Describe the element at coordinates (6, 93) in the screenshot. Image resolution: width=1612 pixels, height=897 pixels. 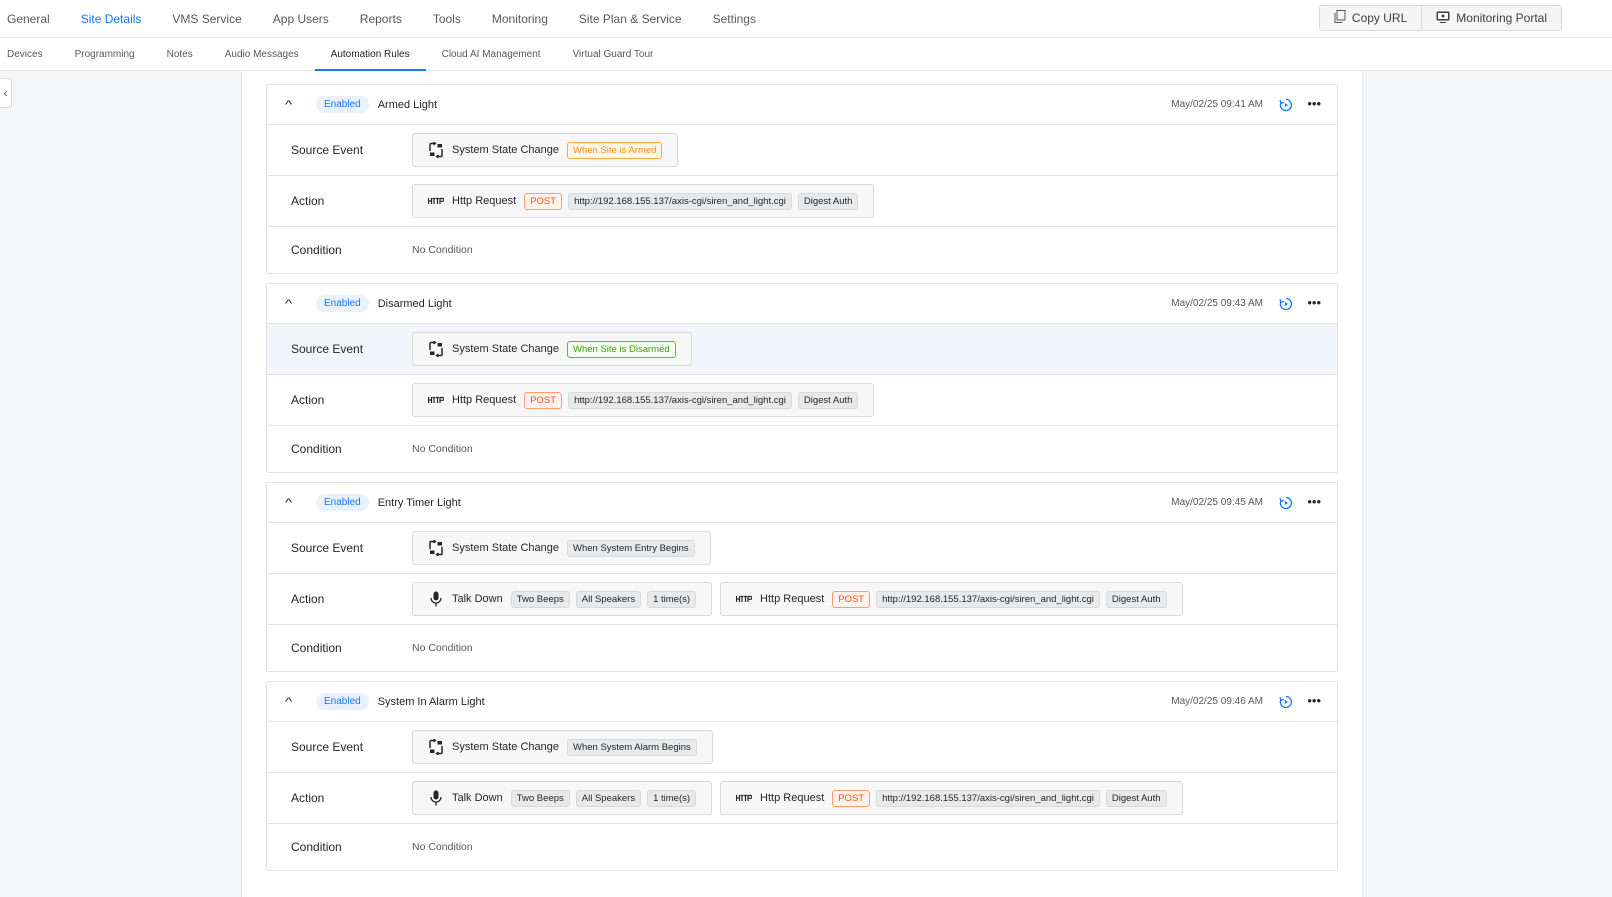
I see `sidebar-collapse-button: ‹` at that location.